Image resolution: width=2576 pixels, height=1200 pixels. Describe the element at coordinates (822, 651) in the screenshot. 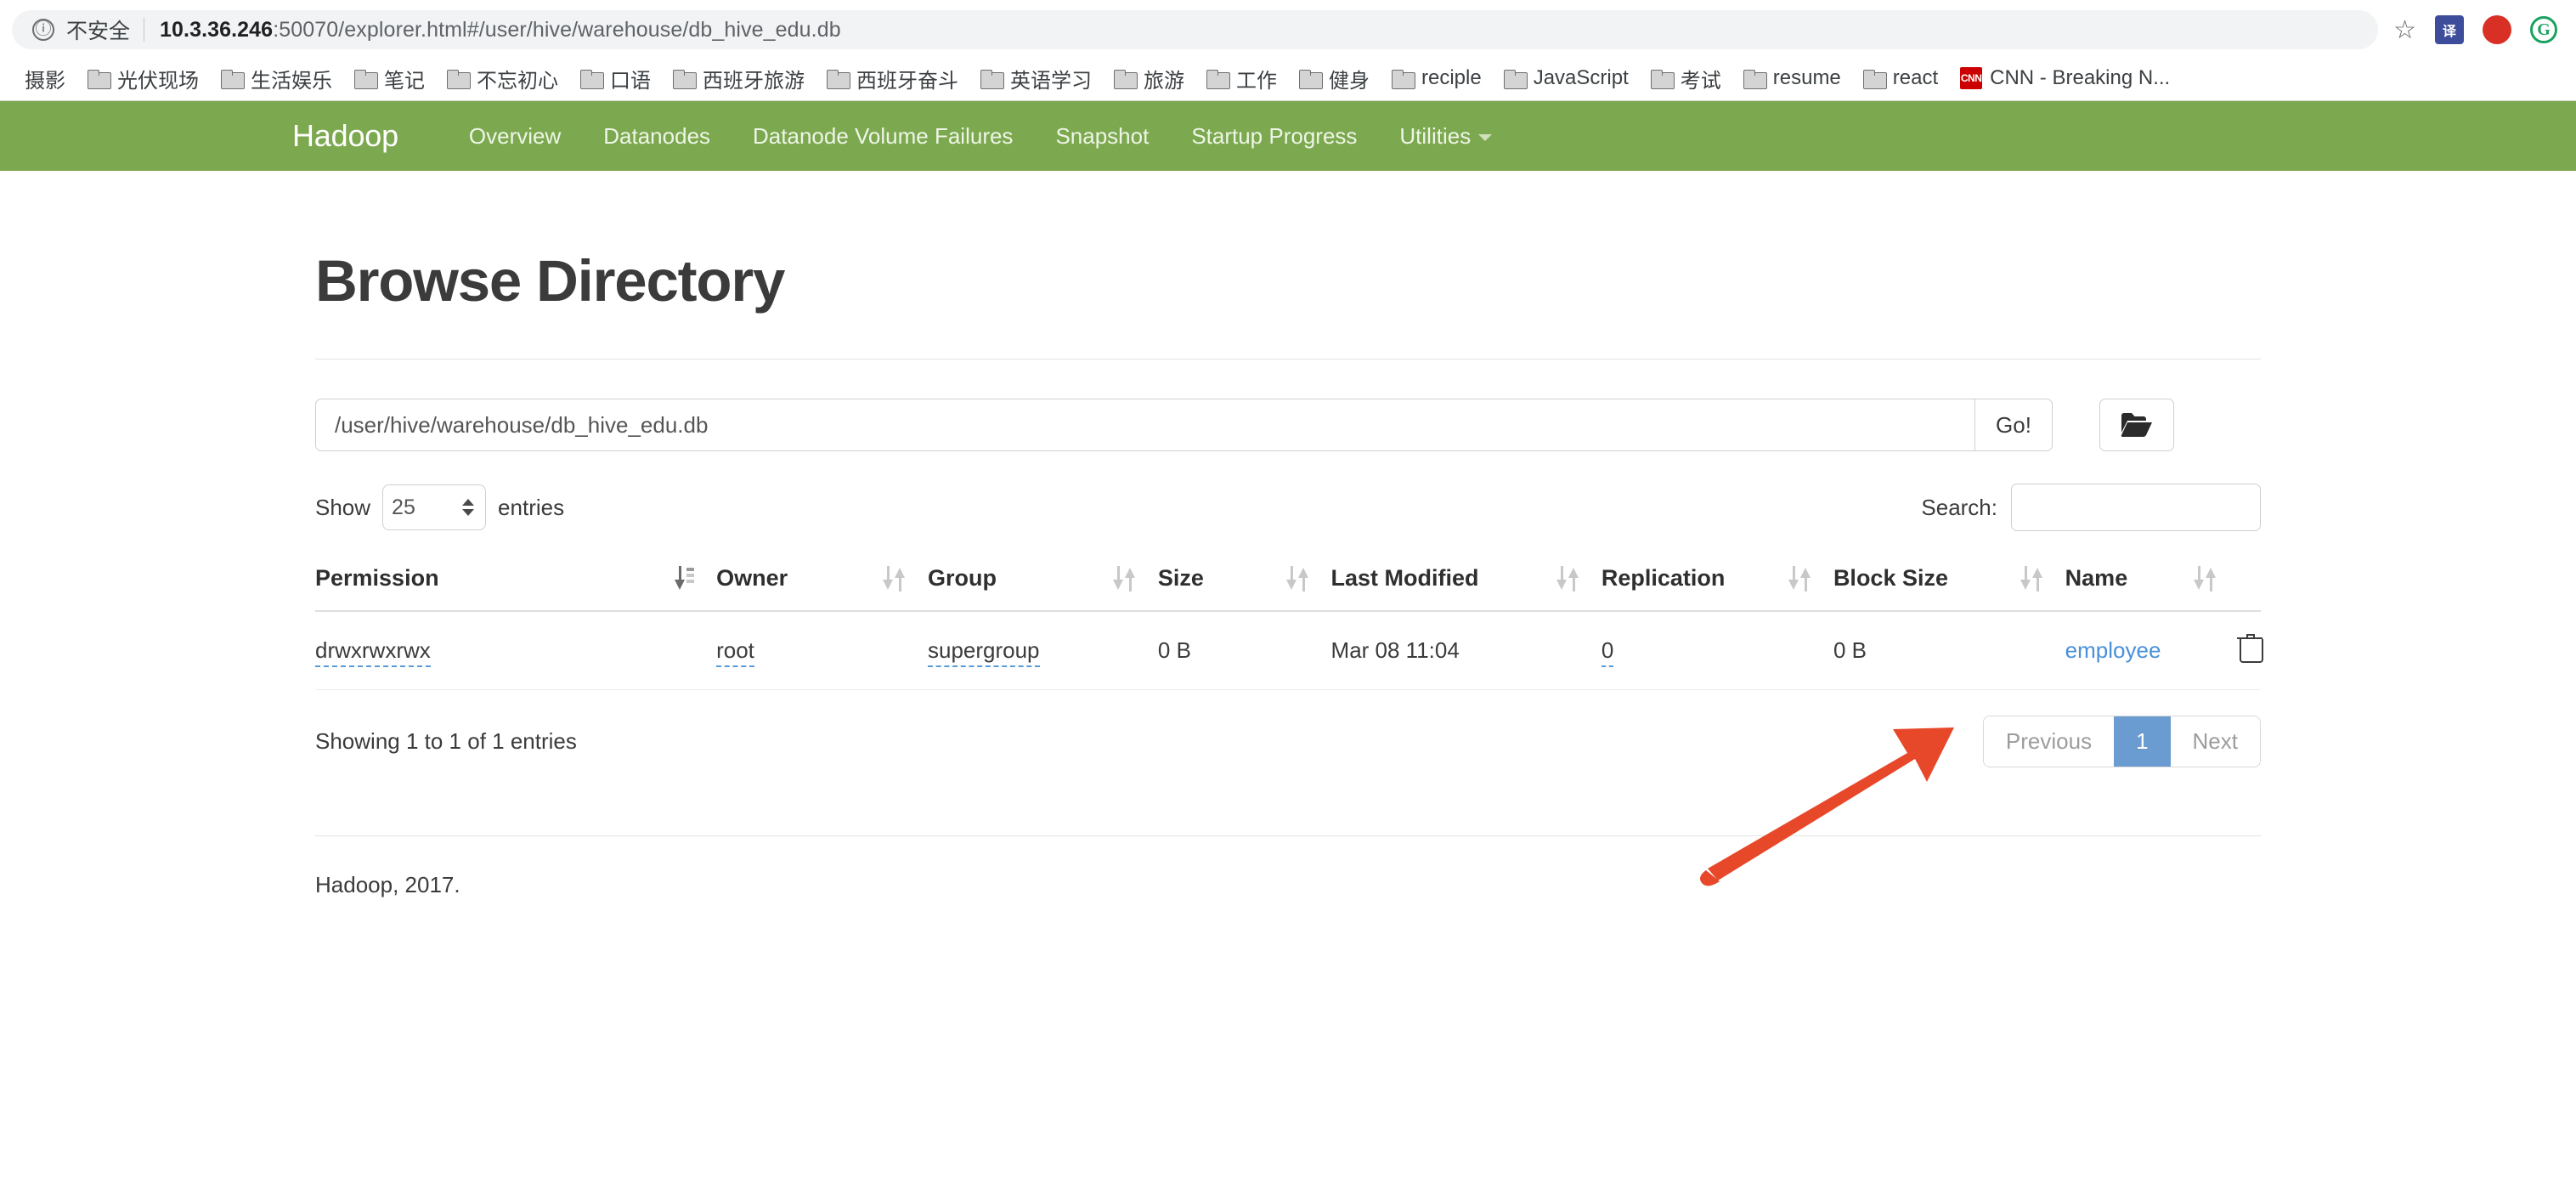

I see `cell-owner: root` at that location.